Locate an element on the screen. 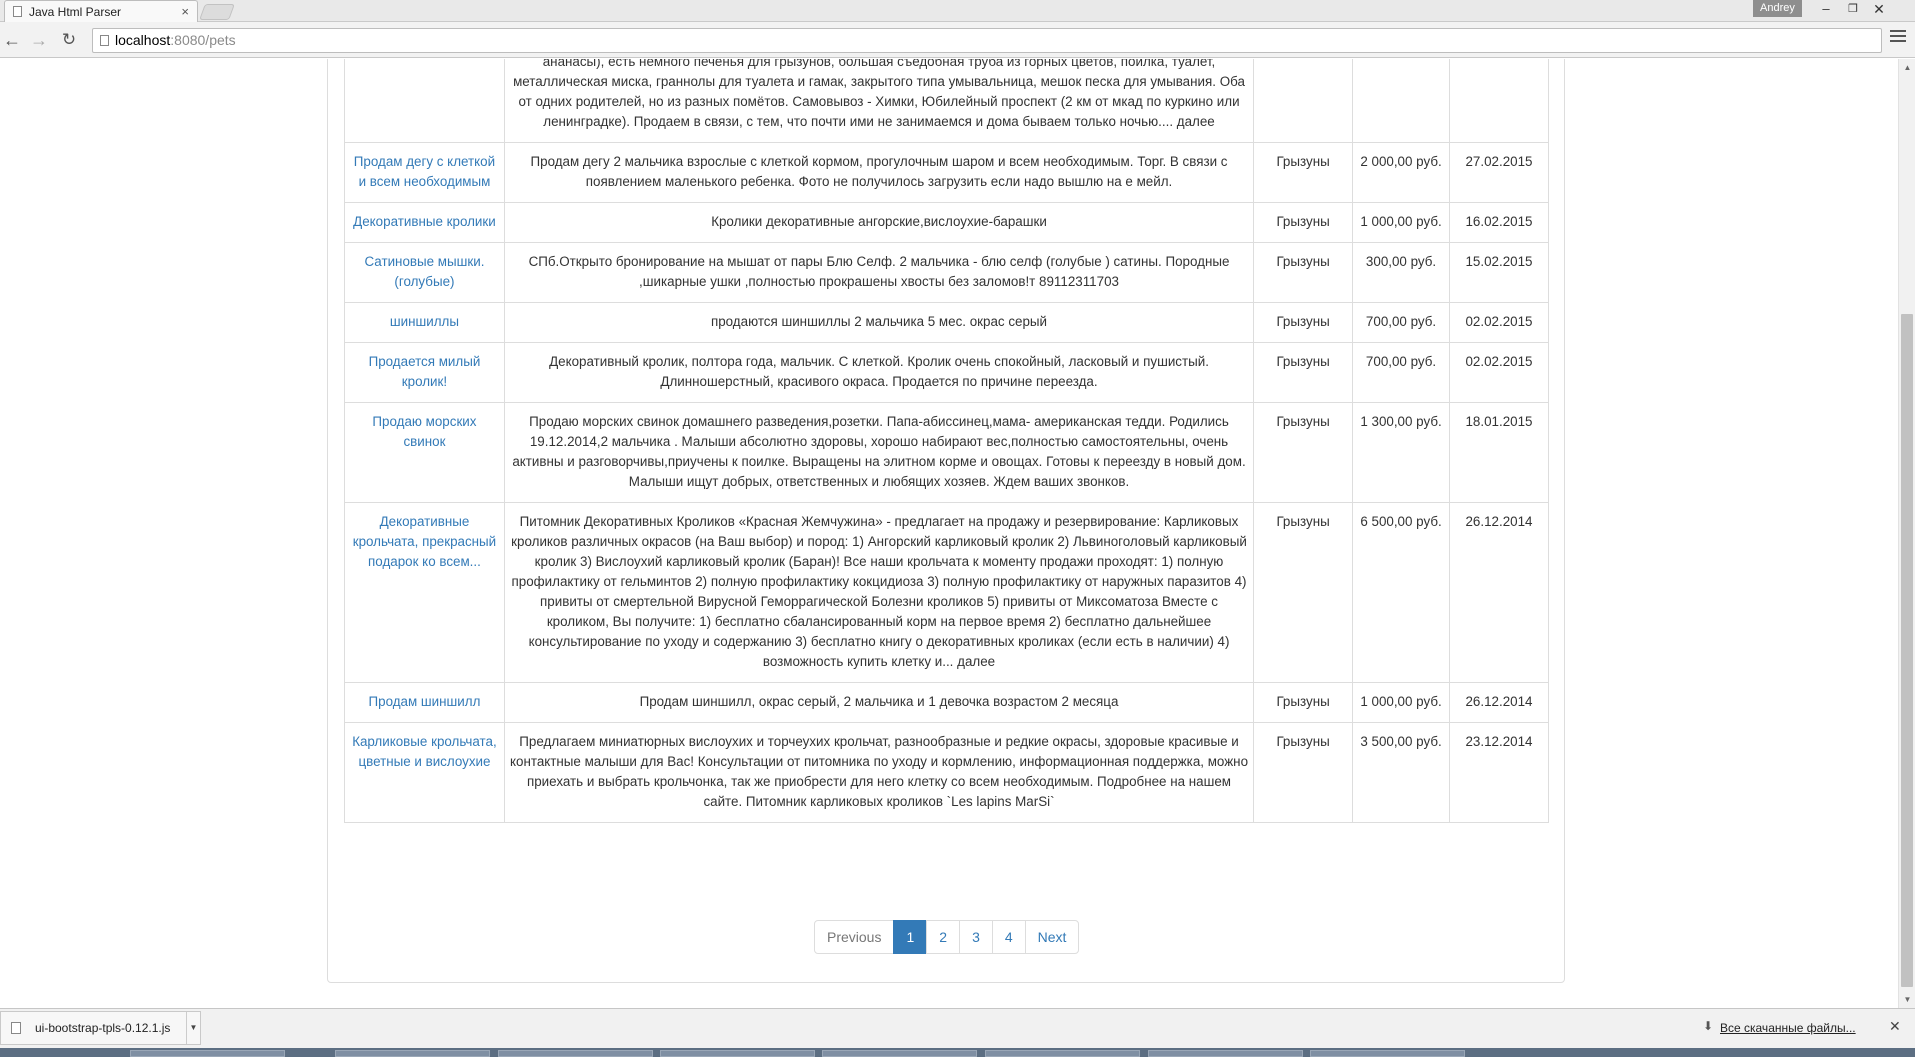 This screenshot has height=1057, width=1915. tab-close-icon: × is located at coordinates (185, 12).